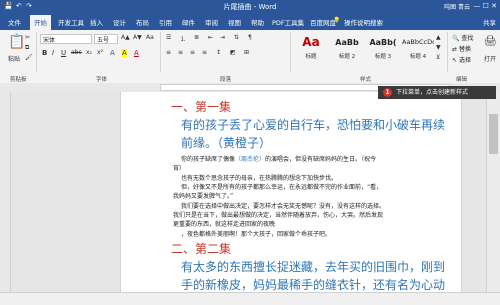 Image resolution: width=500 pixels, height=305 pixels. Describe the element at coordinates (150, 37) in the screenshot. I see `case-icon: Aa` at that location.